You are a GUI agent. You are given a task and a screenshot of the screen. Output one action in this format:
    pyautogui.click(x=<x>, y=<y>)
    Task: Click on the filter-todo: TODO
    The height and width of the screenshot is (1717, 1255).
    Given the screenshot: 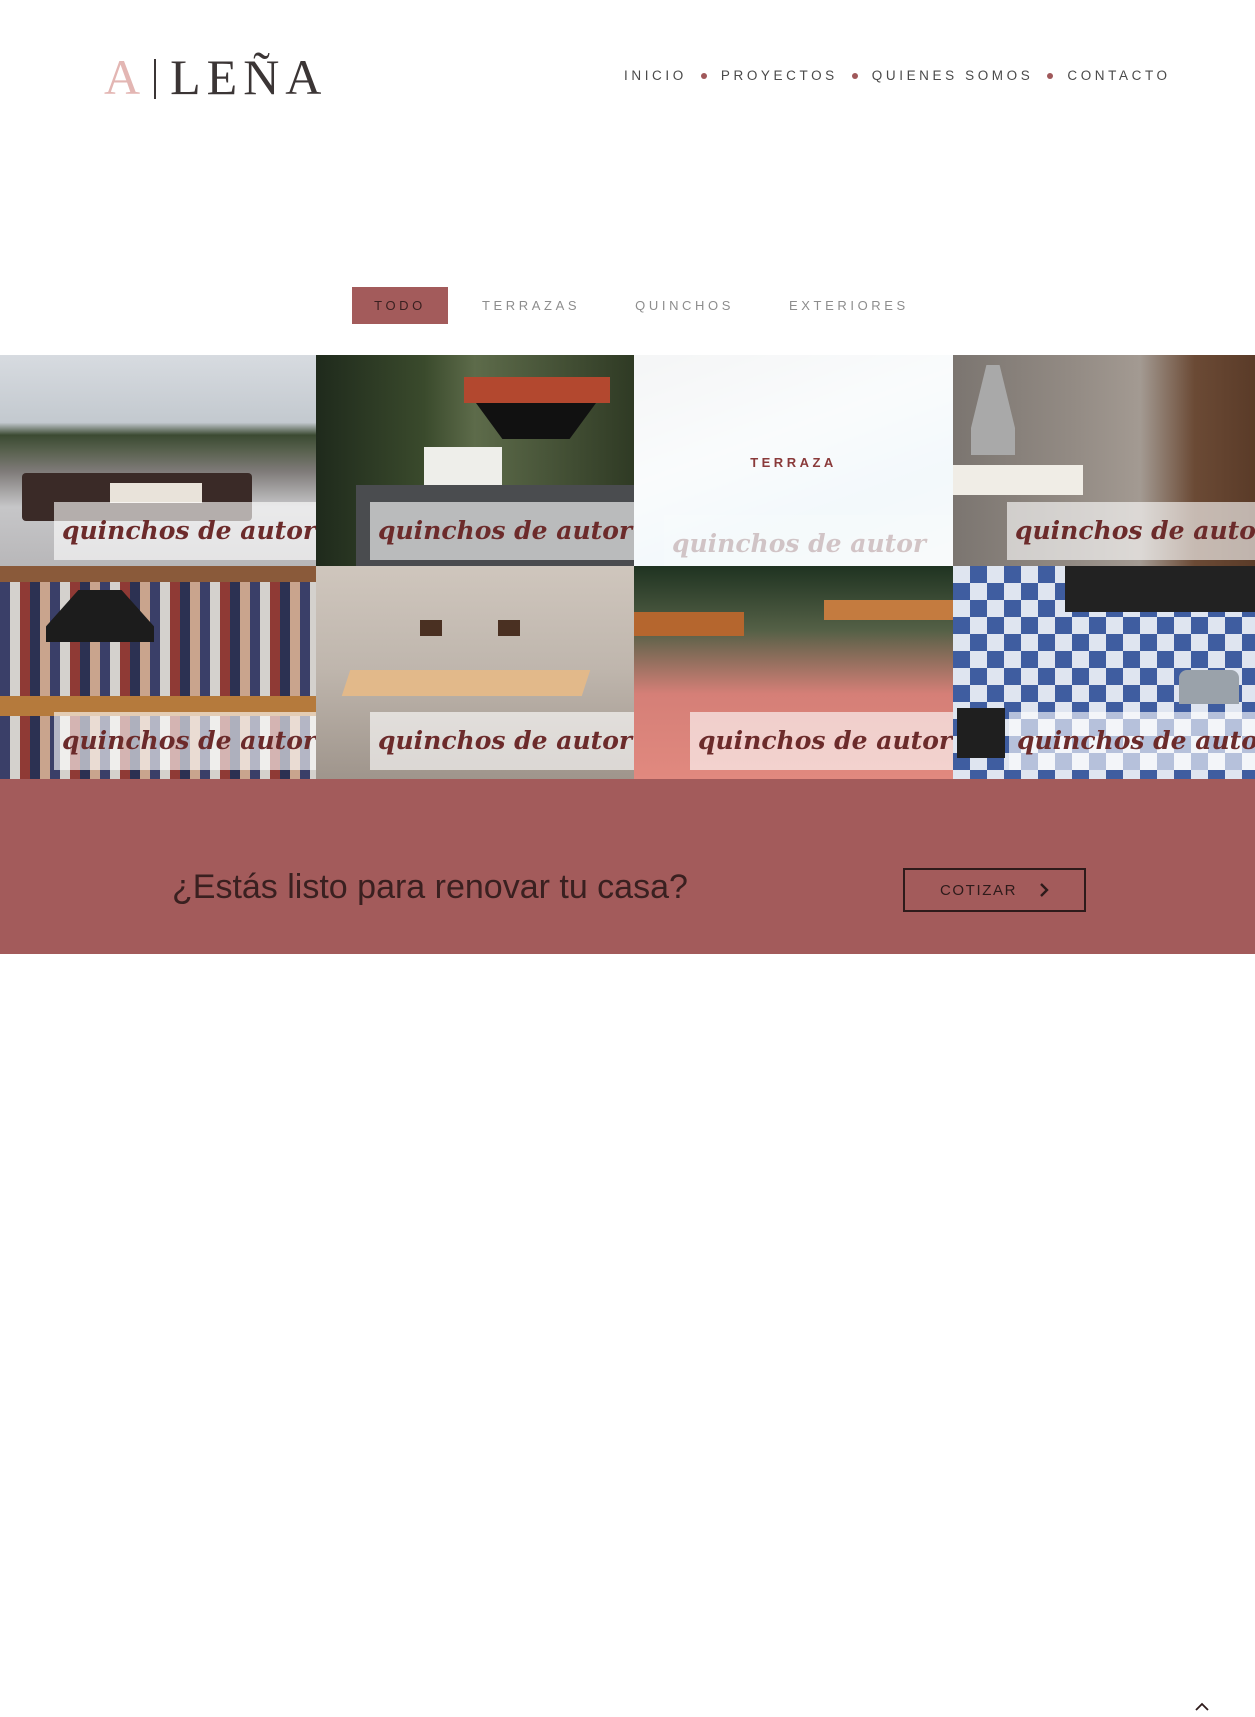 What is the action you would take?
    pyautogui.click(x=400, y=305)
    